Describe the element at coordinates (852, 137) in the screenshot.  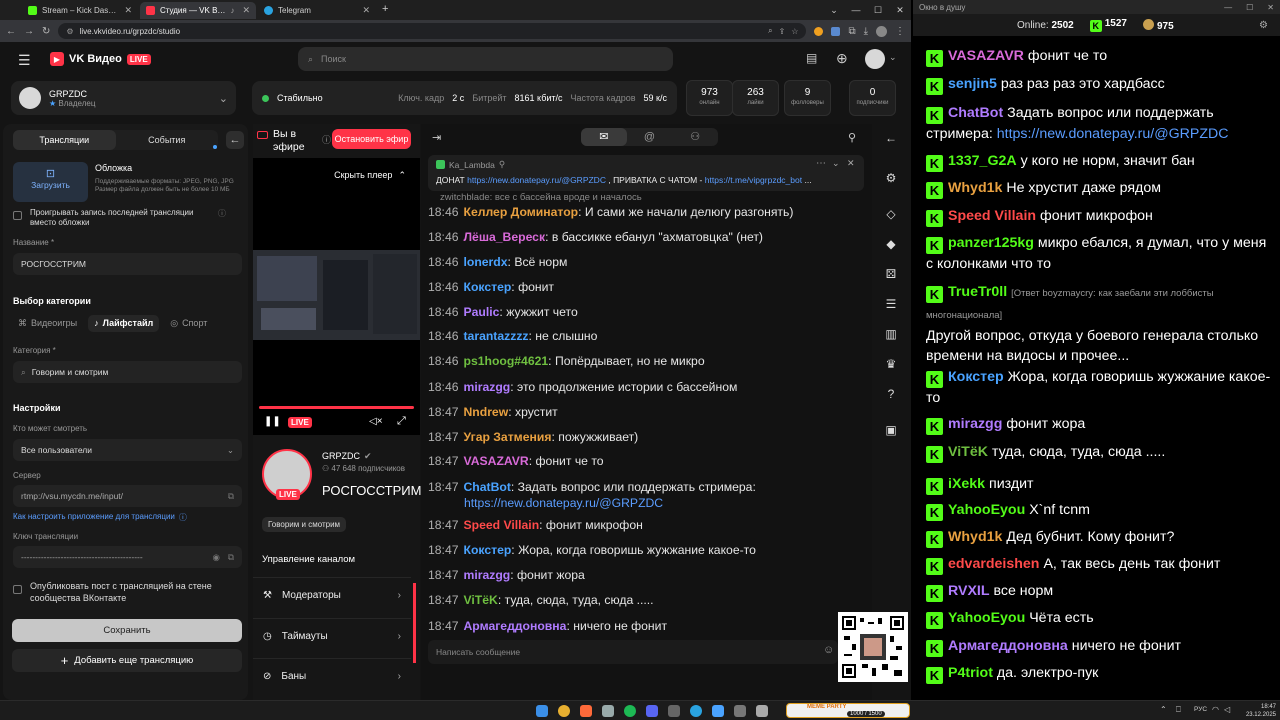
I see `pin-icon: ⚲` at that location.